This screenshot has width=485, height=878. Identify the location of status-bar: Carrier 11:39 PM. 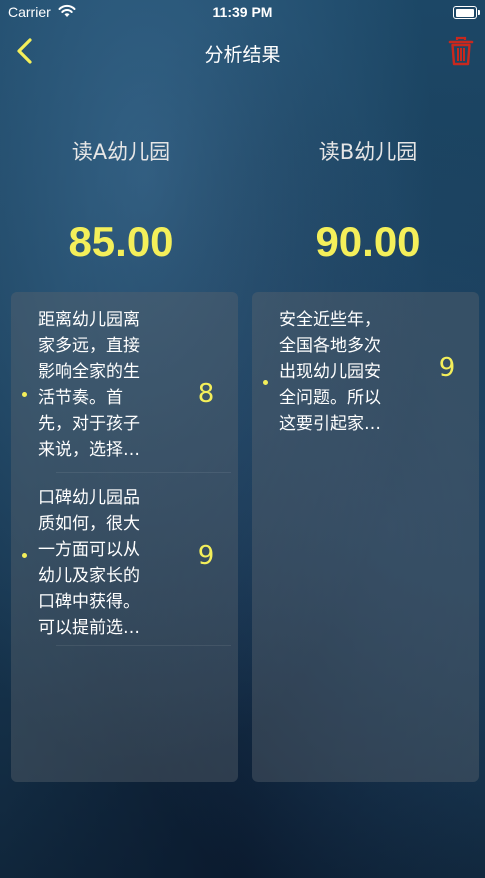
(242, 13).